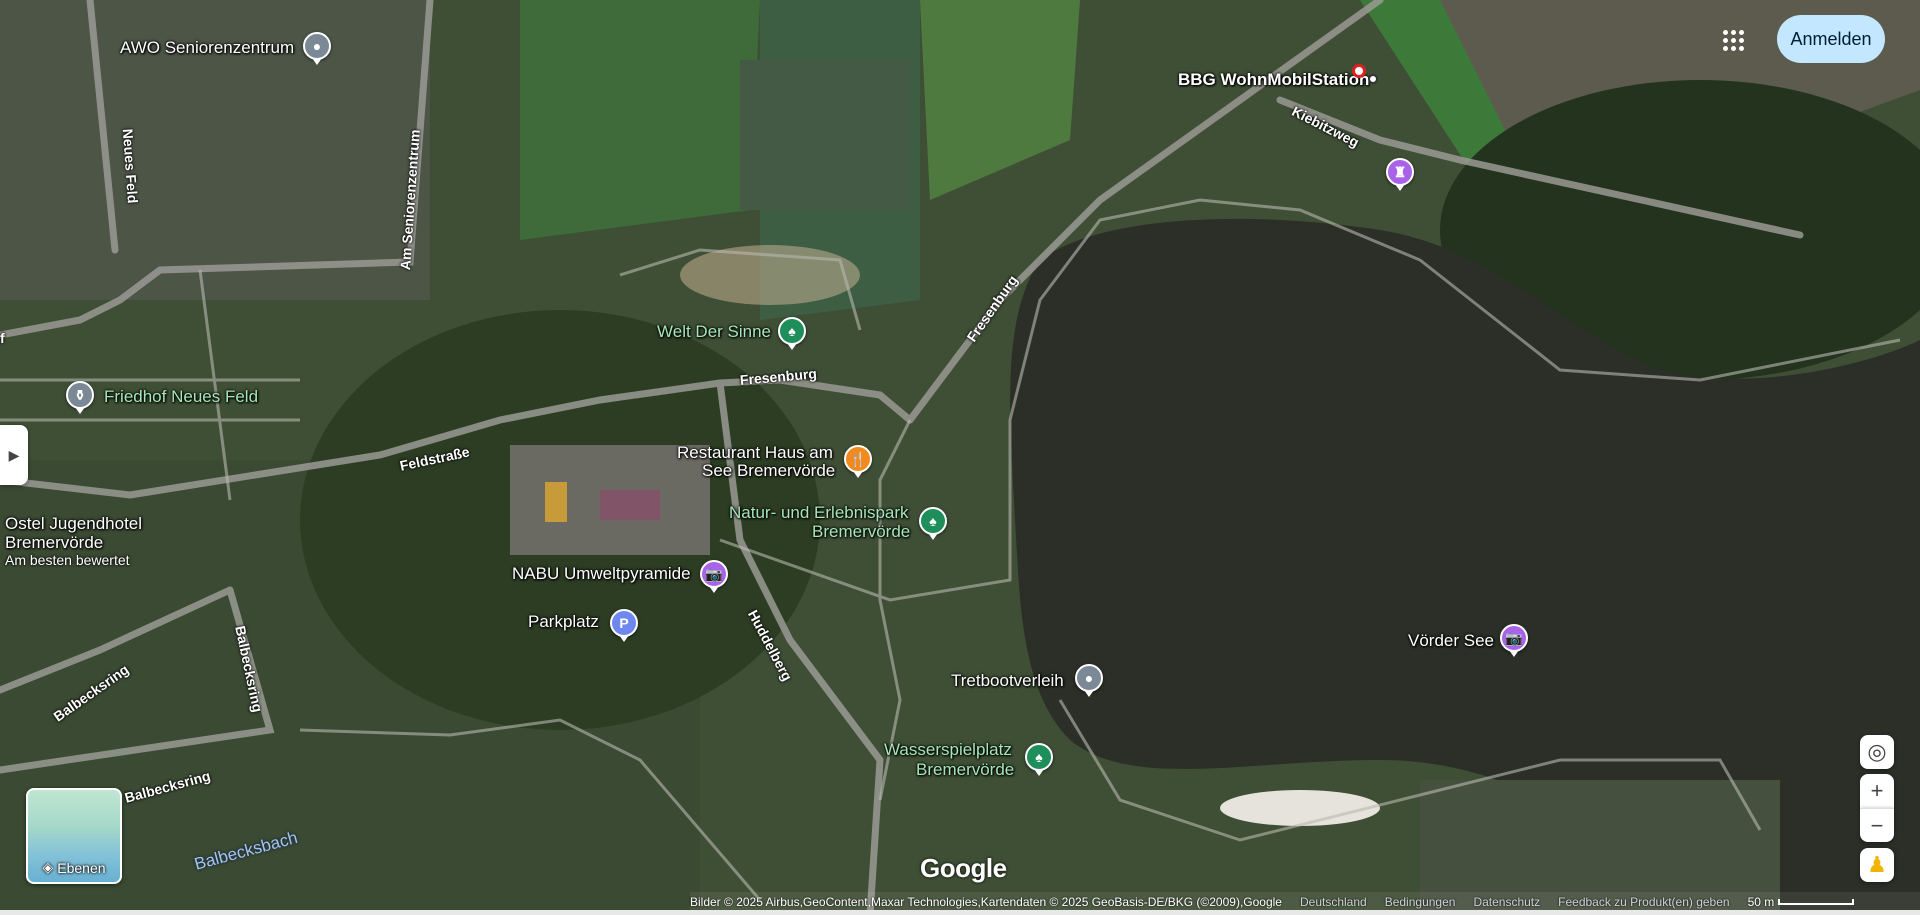  I want to click on country-link: Deutschland, so click(1333, 902).